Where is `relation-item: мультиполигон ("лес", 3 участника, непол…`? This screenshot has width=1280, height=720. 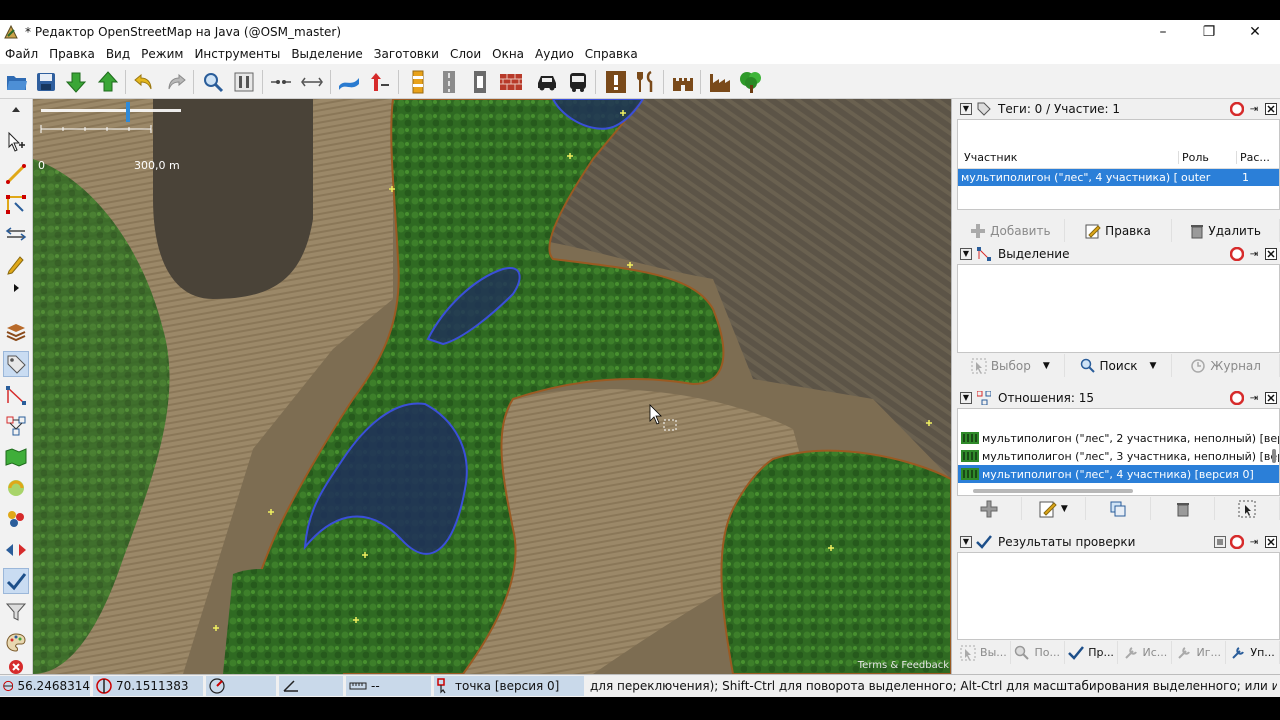 relation-item: мультиполигон ("лес", 3 участника, непол… is located at coordinates (1118, 456).